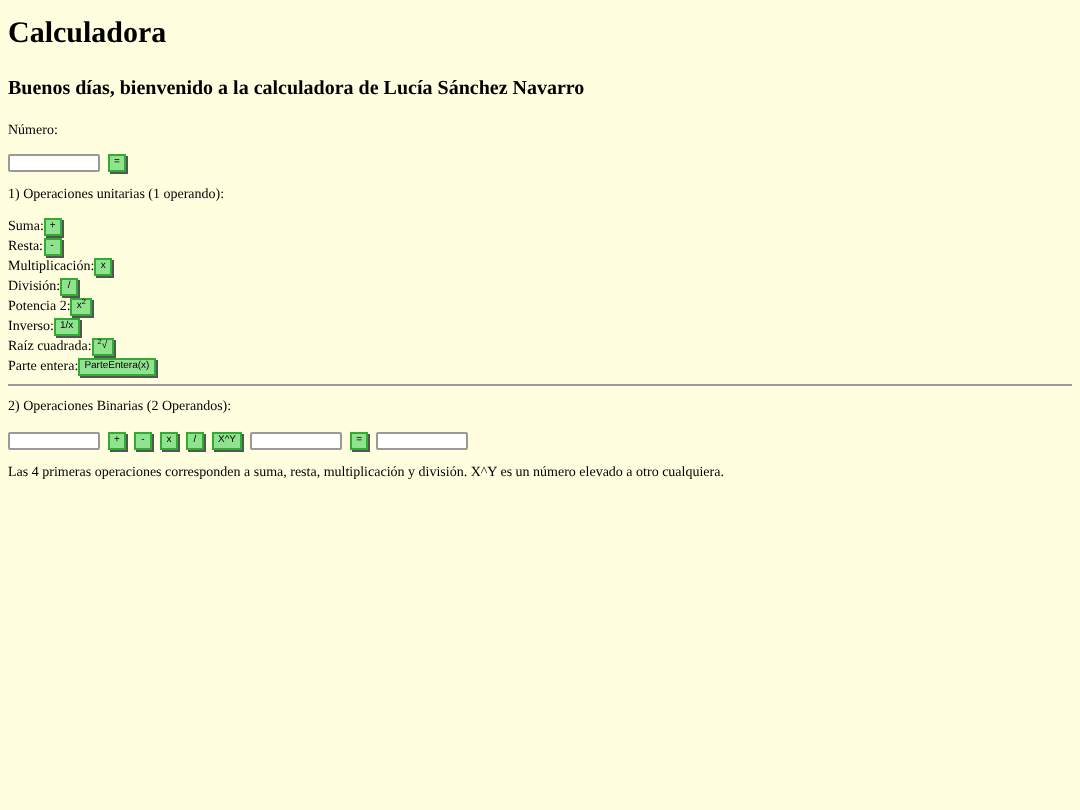 This screenshot has width=1080, height=810. I want to click on page-title: Calculadora, so click(88, 35).